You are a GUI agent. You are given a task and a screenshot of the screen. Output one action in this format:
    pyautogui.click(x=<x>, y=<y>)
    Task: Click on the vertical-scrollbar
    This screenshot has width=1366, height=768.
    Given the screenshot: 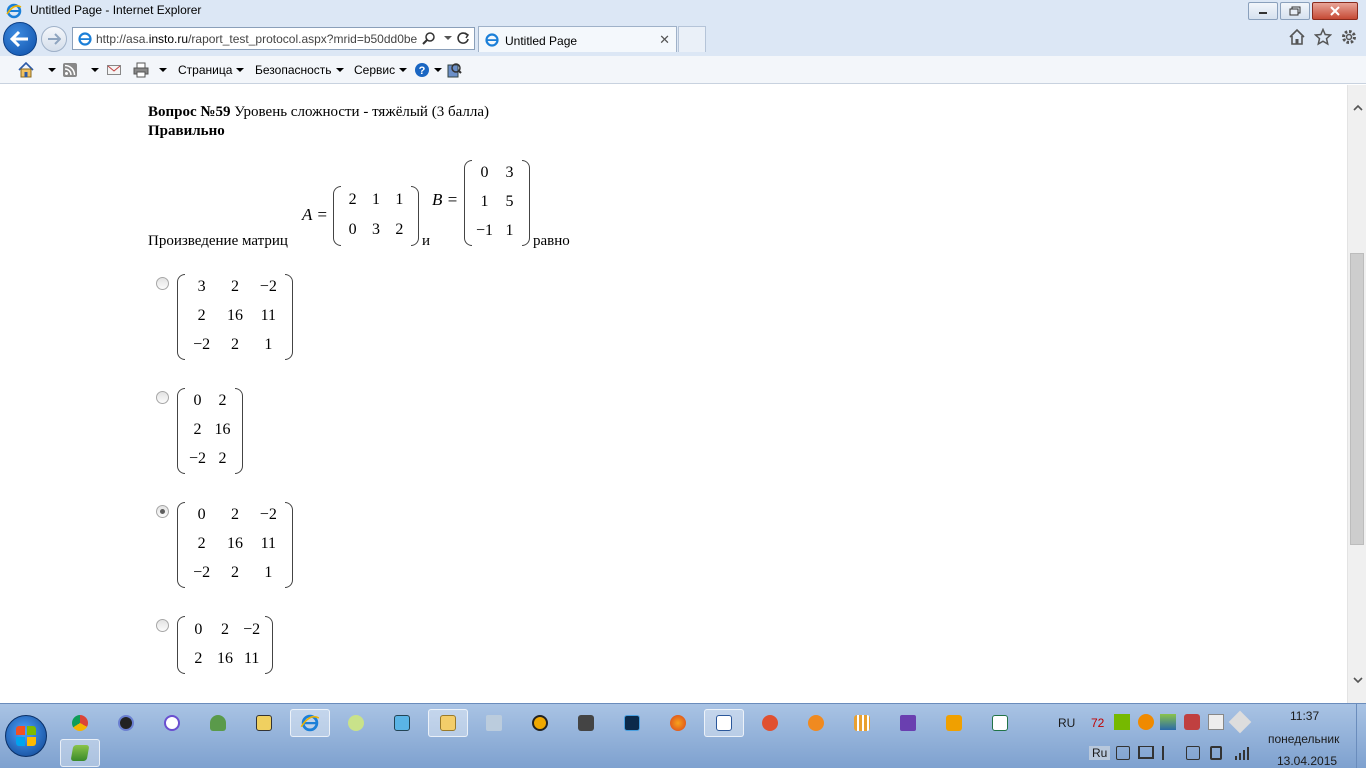 What is the action you would take?
    pyautogui.click(x=1356, y=394)
    